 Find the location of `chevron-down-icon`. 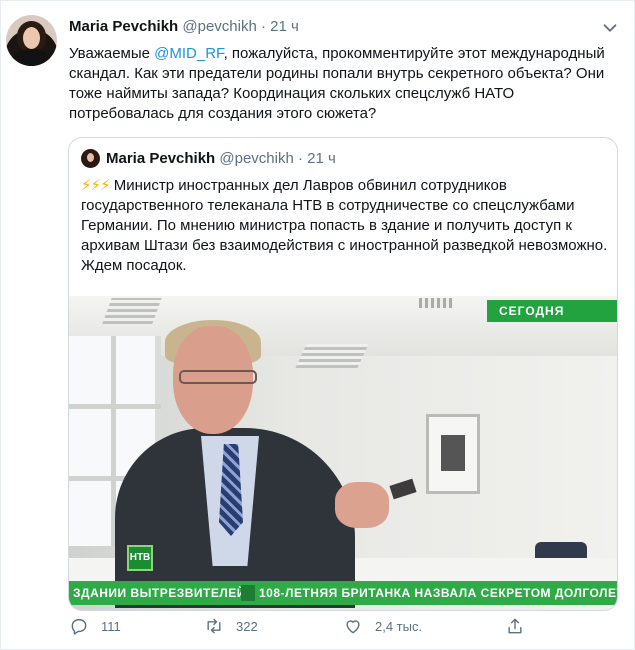

chevron-down-icon is located at coordinates (610, 28).